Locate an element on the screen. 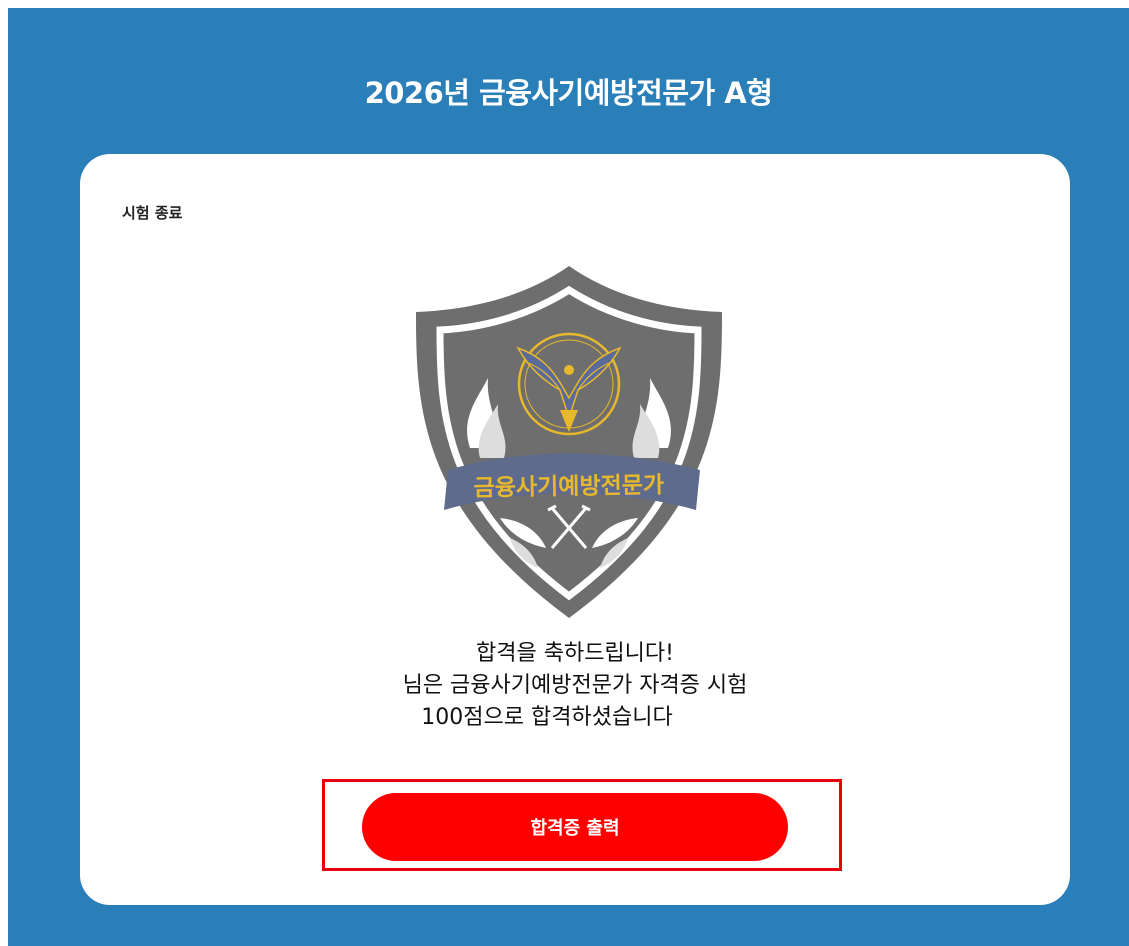 This screenshot has width=1129, height=946. page-title: 2026년 금융사기예방전문가 A형 is located at coordinates (568, 93).